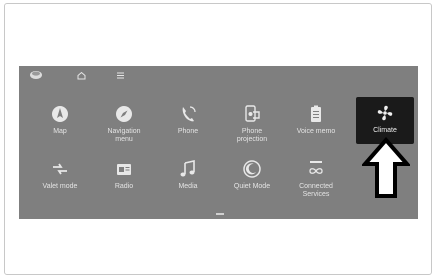 This screenshot has width=437, height=280. Describe the element at coordinates (316, 114) in the screenshot. I see `voice-memo-icon` at that location.